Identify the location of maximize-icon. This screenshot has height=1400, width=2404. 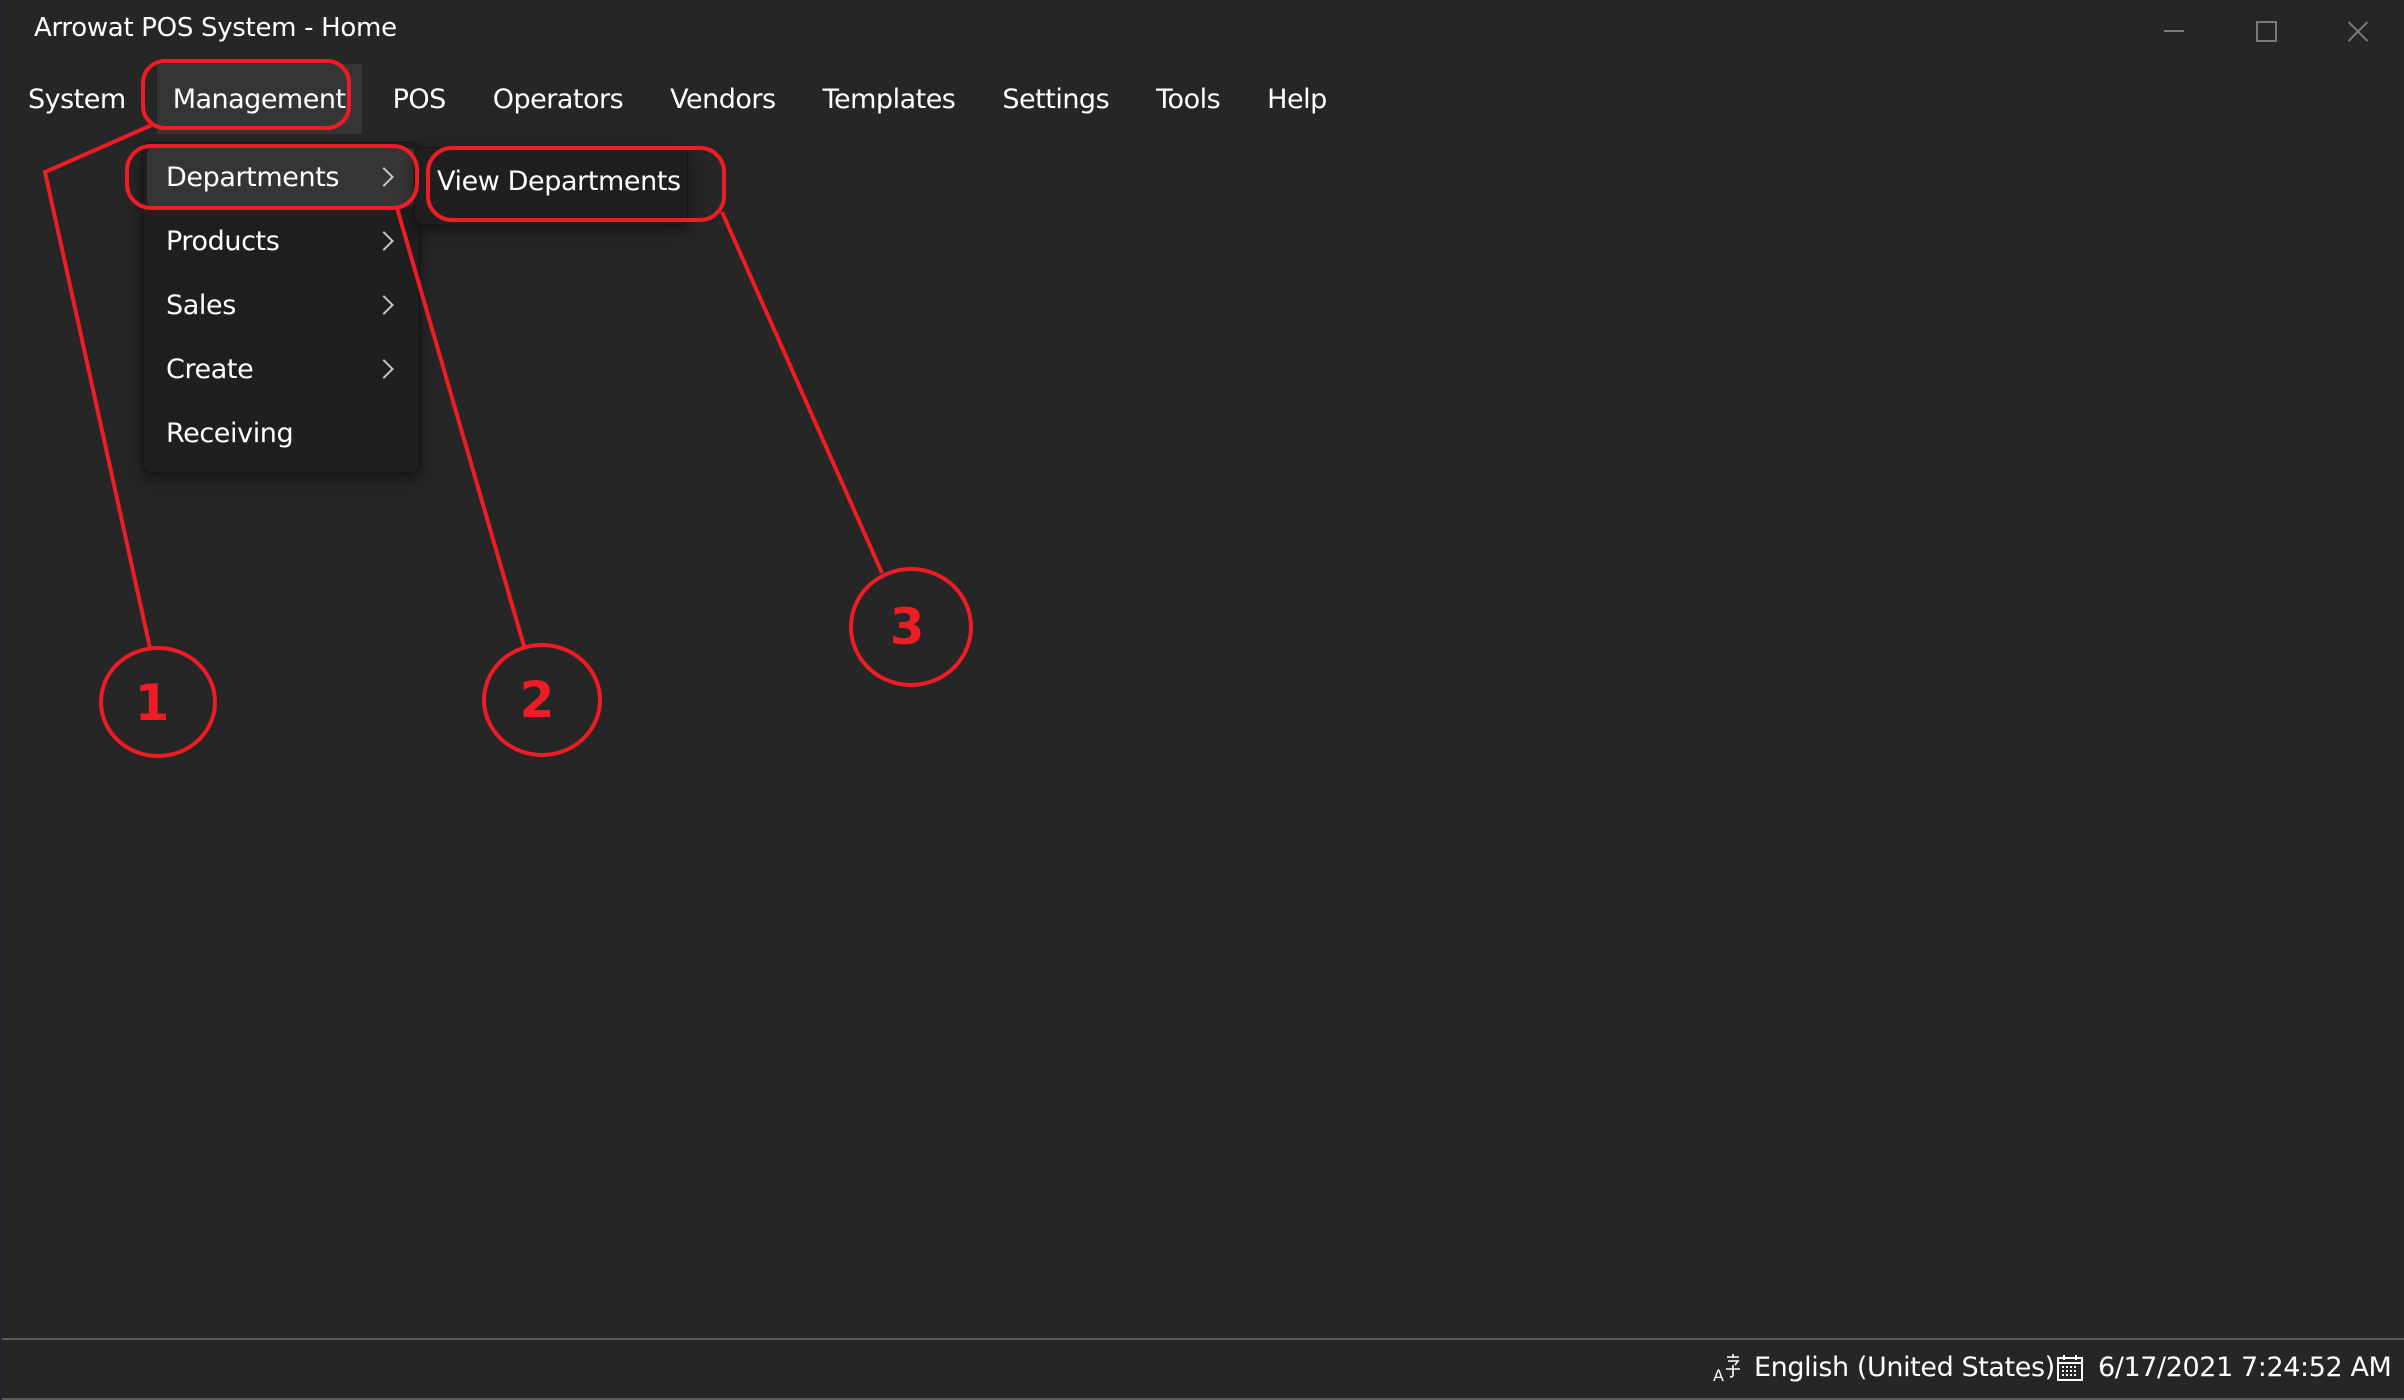
(2266, 31).